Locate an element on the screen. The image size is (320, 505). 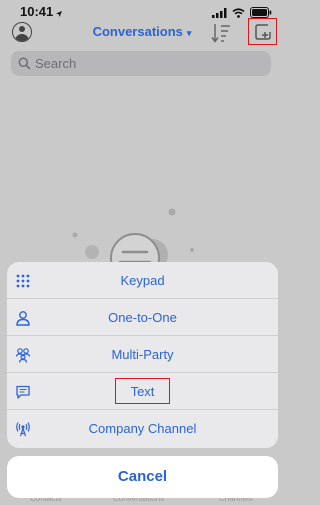
action-multi-party: Multi-Party is located at coordinates (142, 354).